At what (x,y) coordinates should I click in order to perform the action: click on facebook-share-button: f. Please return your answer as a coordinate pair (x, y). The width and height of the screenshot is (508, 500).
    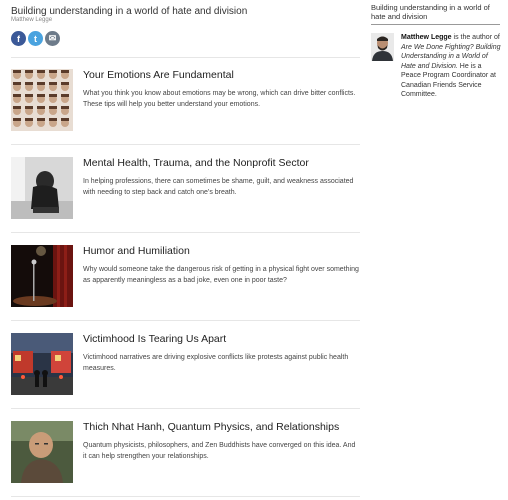
    Looking at the image, I should click on (18, 38).